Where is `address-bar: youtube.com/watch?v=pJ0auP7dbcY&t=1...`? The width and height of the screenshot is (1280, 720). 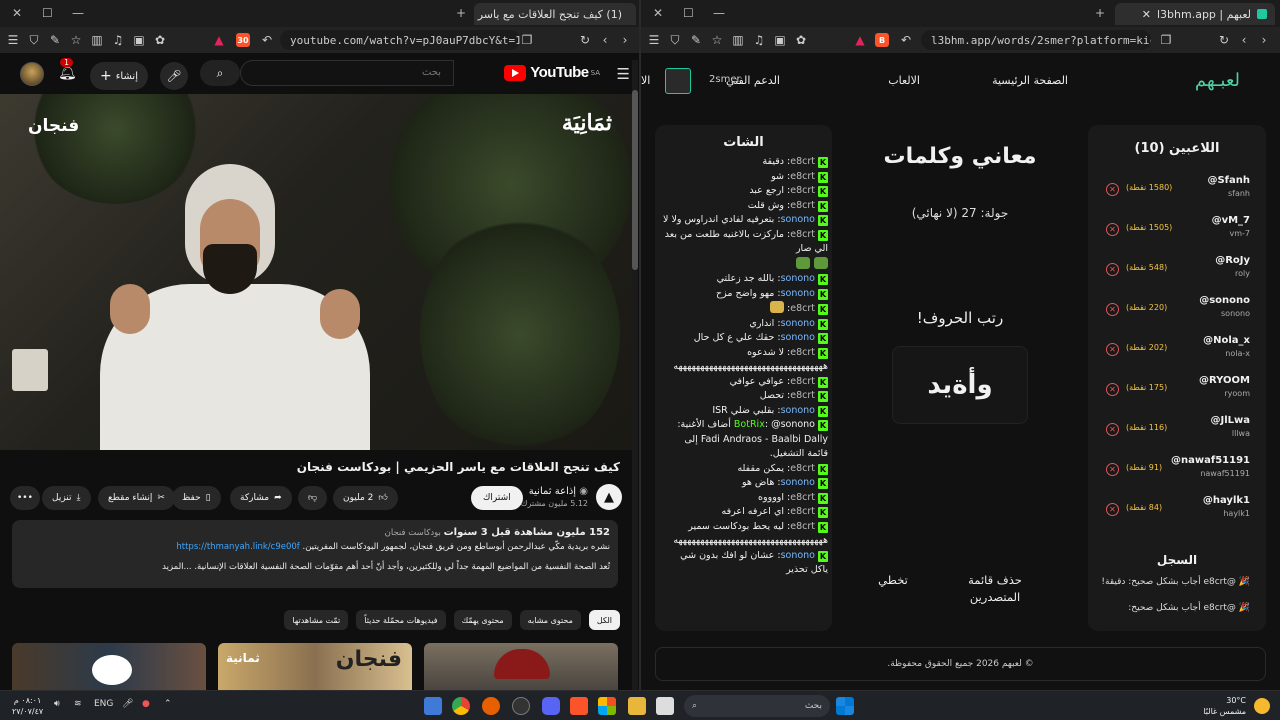
address-bar: youtube.com/watch?v=pJ0auP7dbcY&t=1... is located at coordinates (400, 40).